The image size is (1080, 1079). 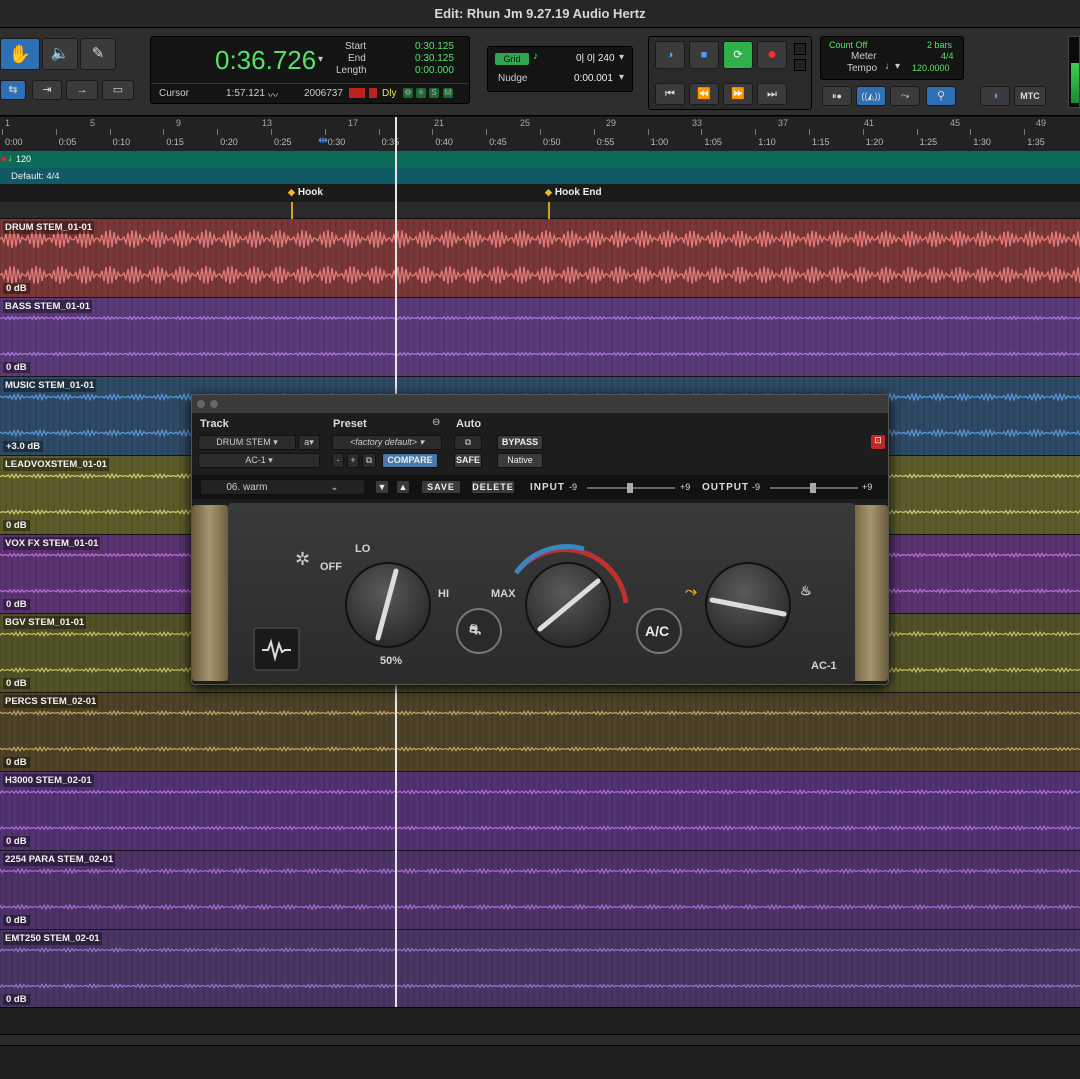 What do you see at coordinates (540, 258) in the screenshot?
I see `track: DRUM STEM_01-01 0 dB` at bounding box center [540, 258].